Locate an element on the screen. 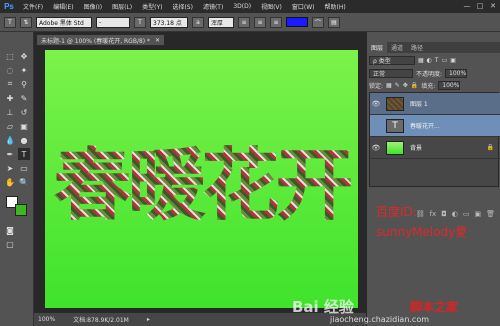 This screenshot has height=326, width=500. layer-filter-select: ρ 类型 is located at coordinates (392, 60).